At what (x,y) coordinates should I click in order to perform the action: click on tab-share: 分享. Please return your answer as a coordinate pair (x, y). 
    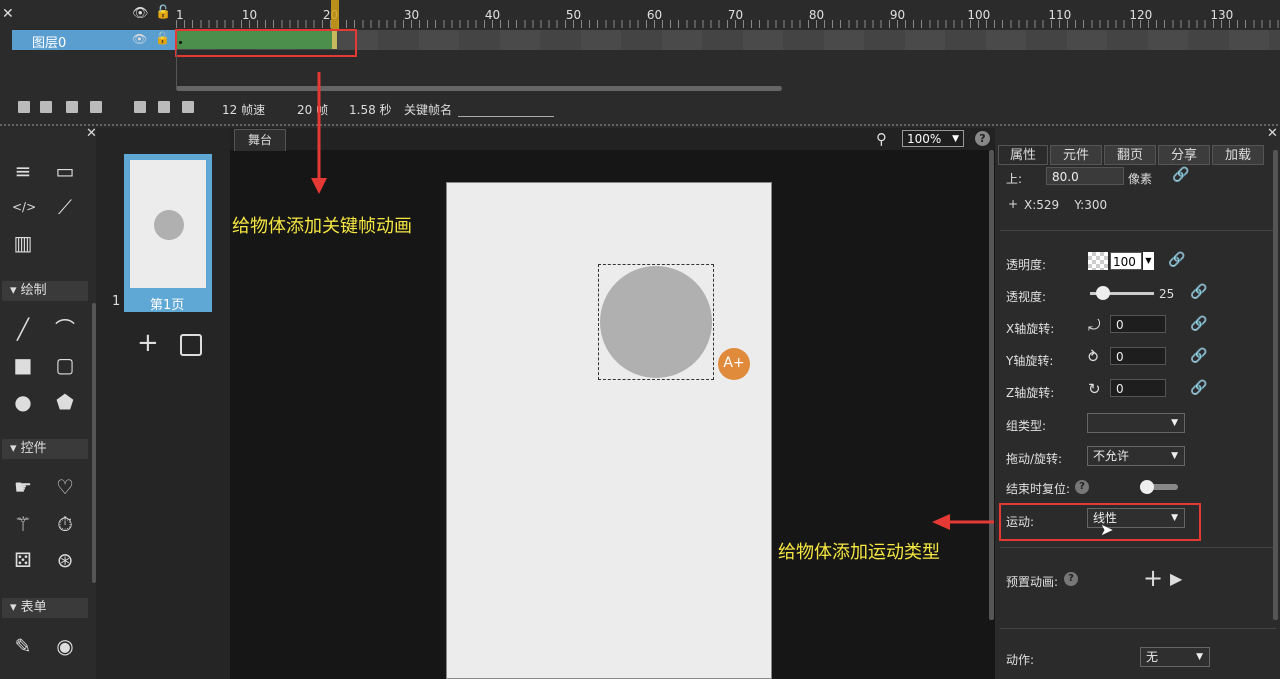
    Looking at the image, I should click on (1184, 155).